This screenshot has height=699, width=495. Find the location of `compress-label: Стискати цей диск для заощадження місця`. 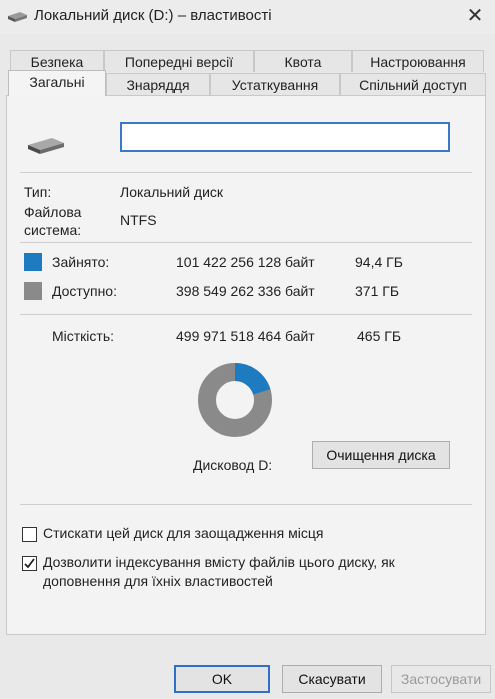

compress-label: Стискати цей диск для заощадження місця is located at coordinates (183, 533).